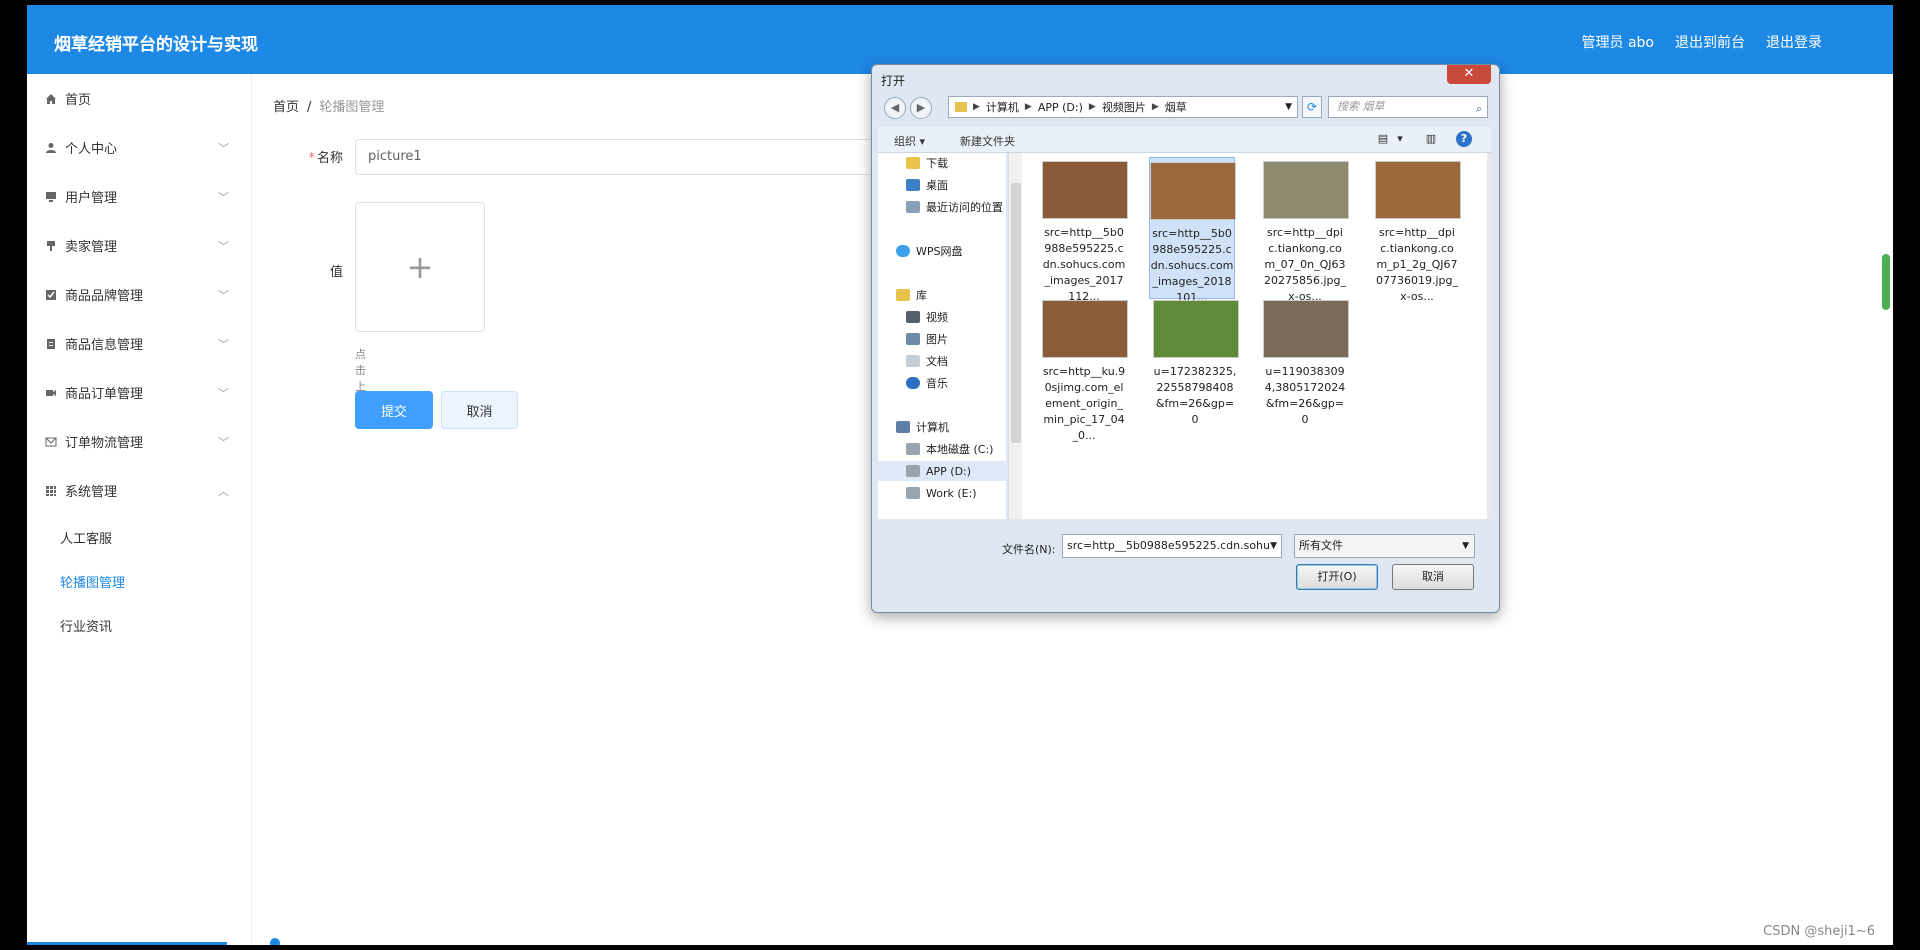  I want to click on music-icon, so click(913, 383).